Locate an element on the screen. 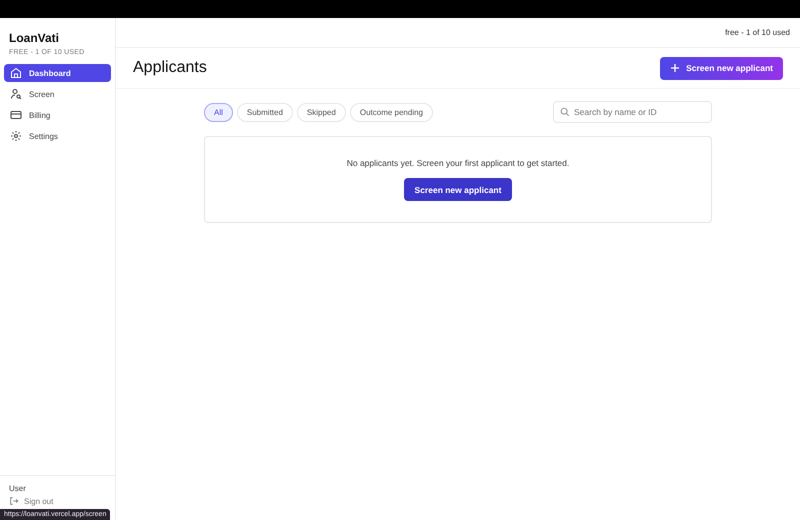 This screenshot has width=800, height=520. brand-name: LoanVati is located at coordinates (34, 38).